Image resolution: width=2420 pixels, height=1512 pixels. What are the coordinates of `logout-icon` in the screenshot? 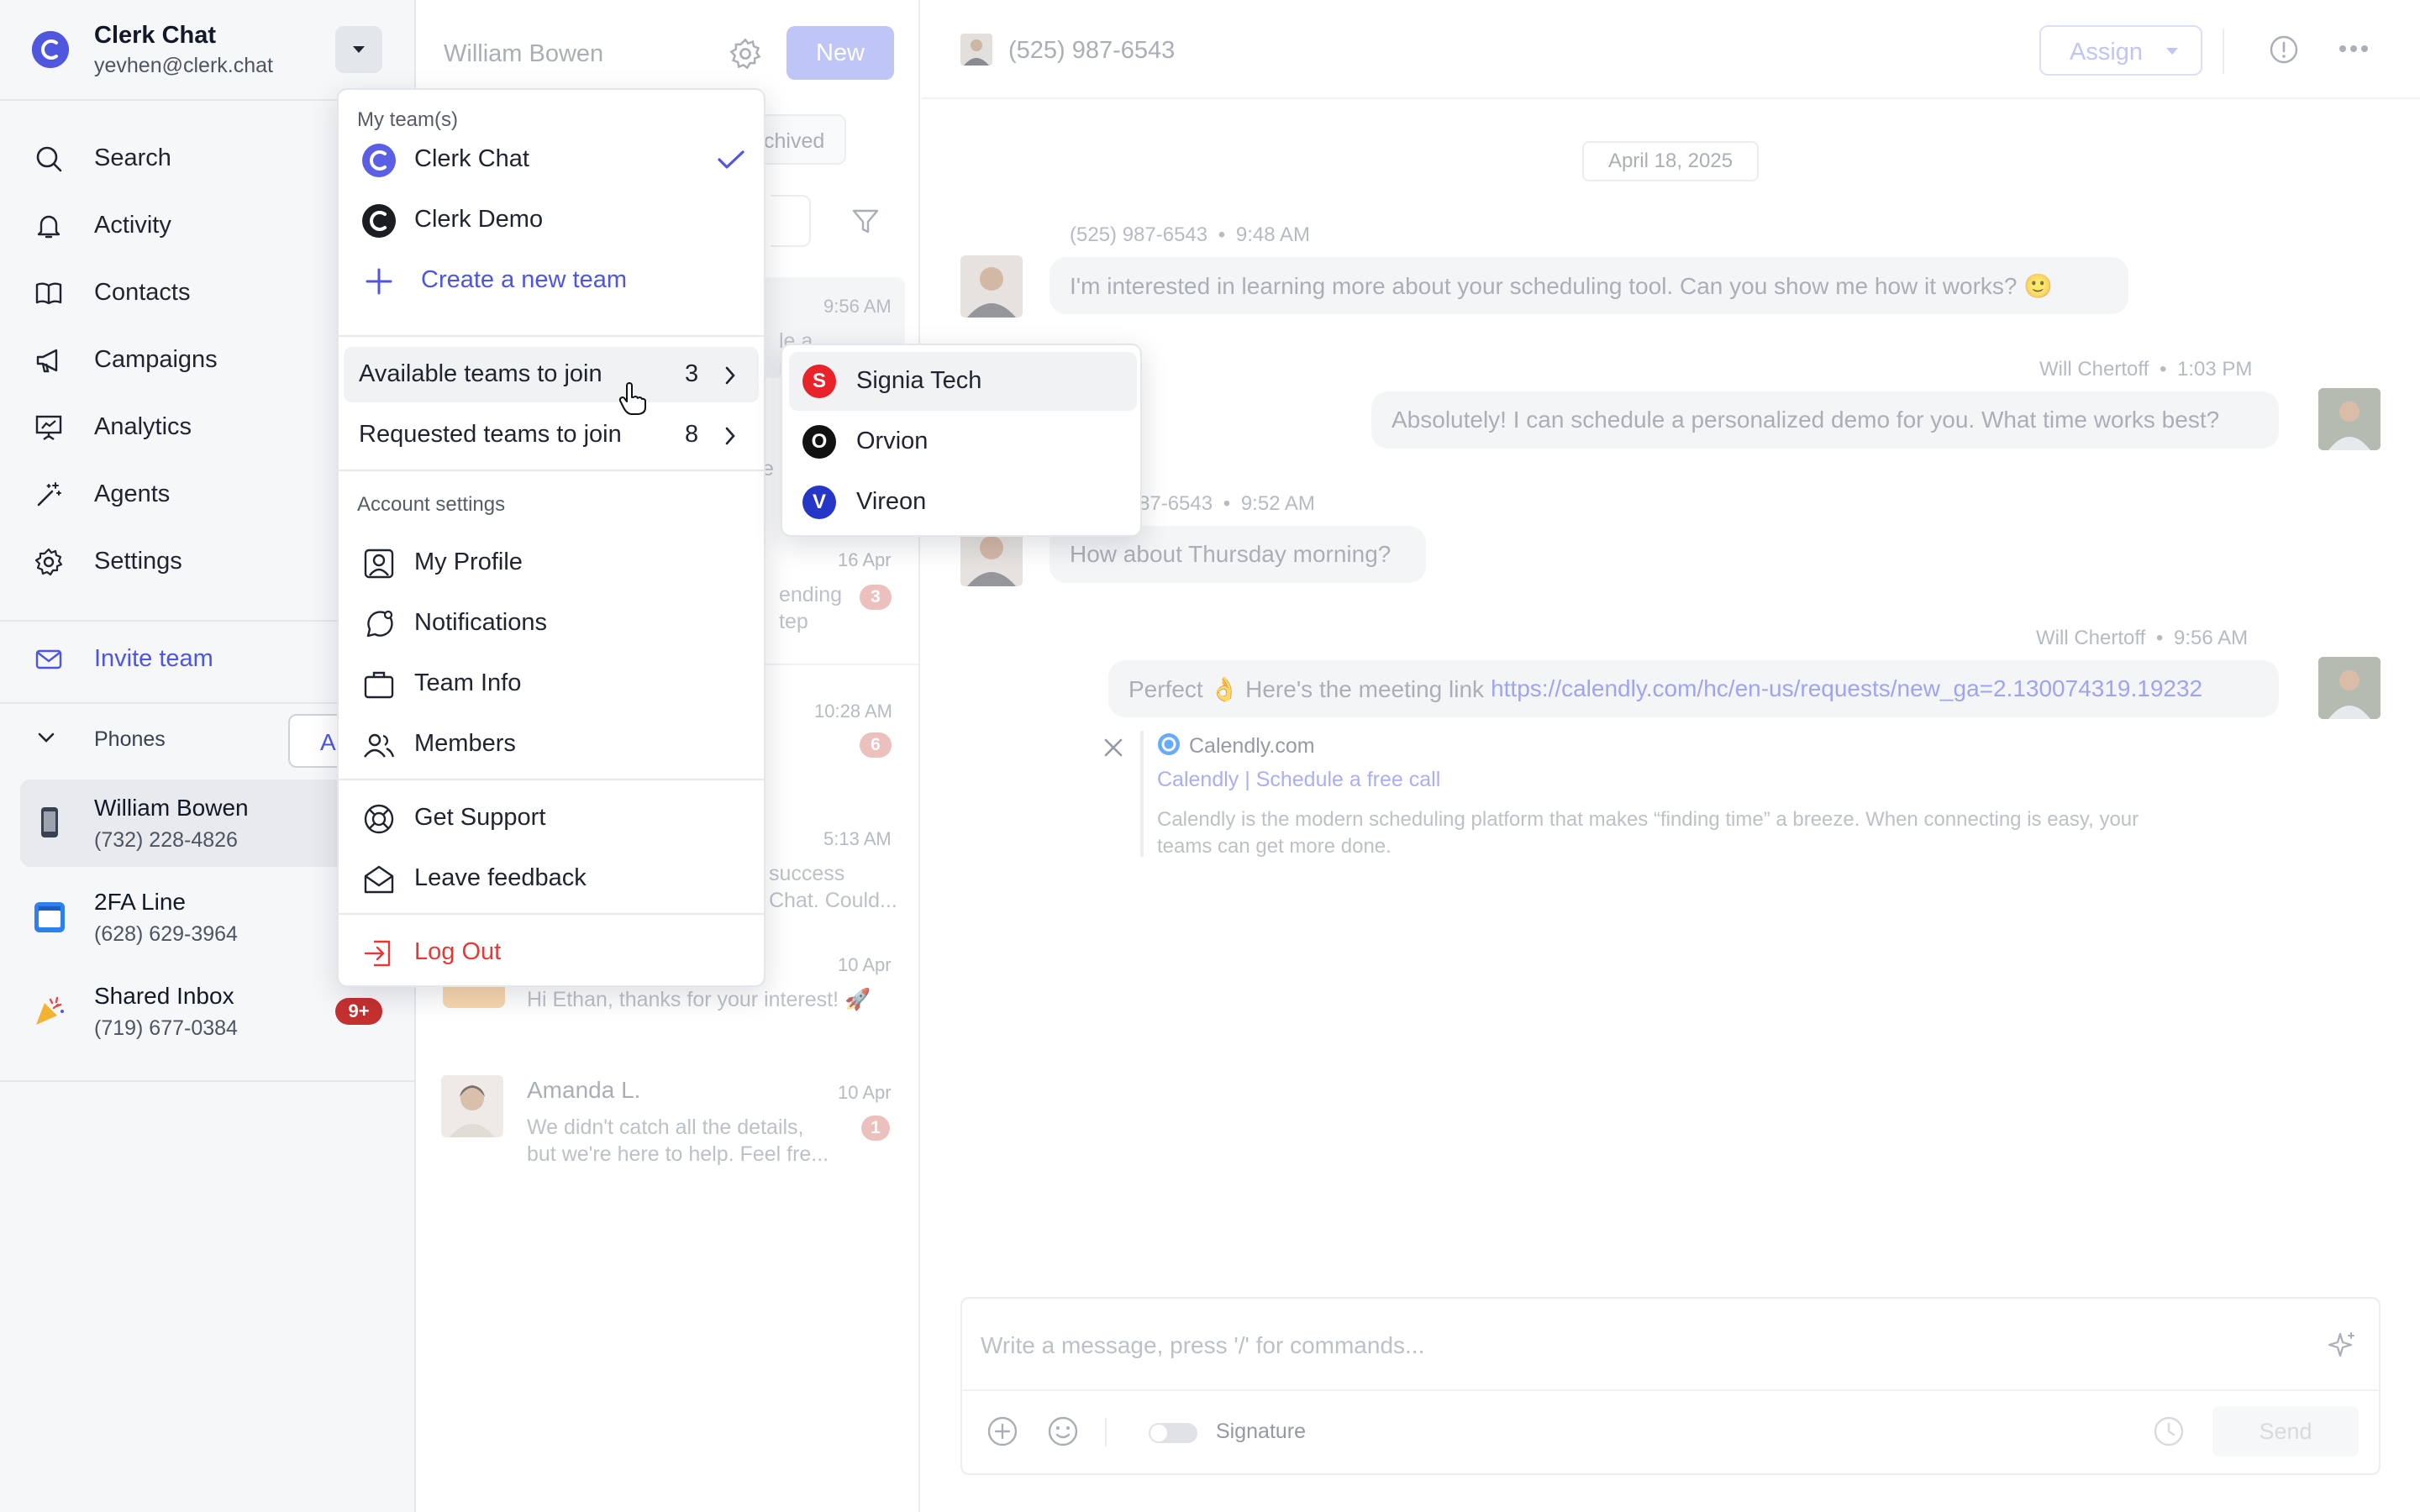 It's located at (377, 953).